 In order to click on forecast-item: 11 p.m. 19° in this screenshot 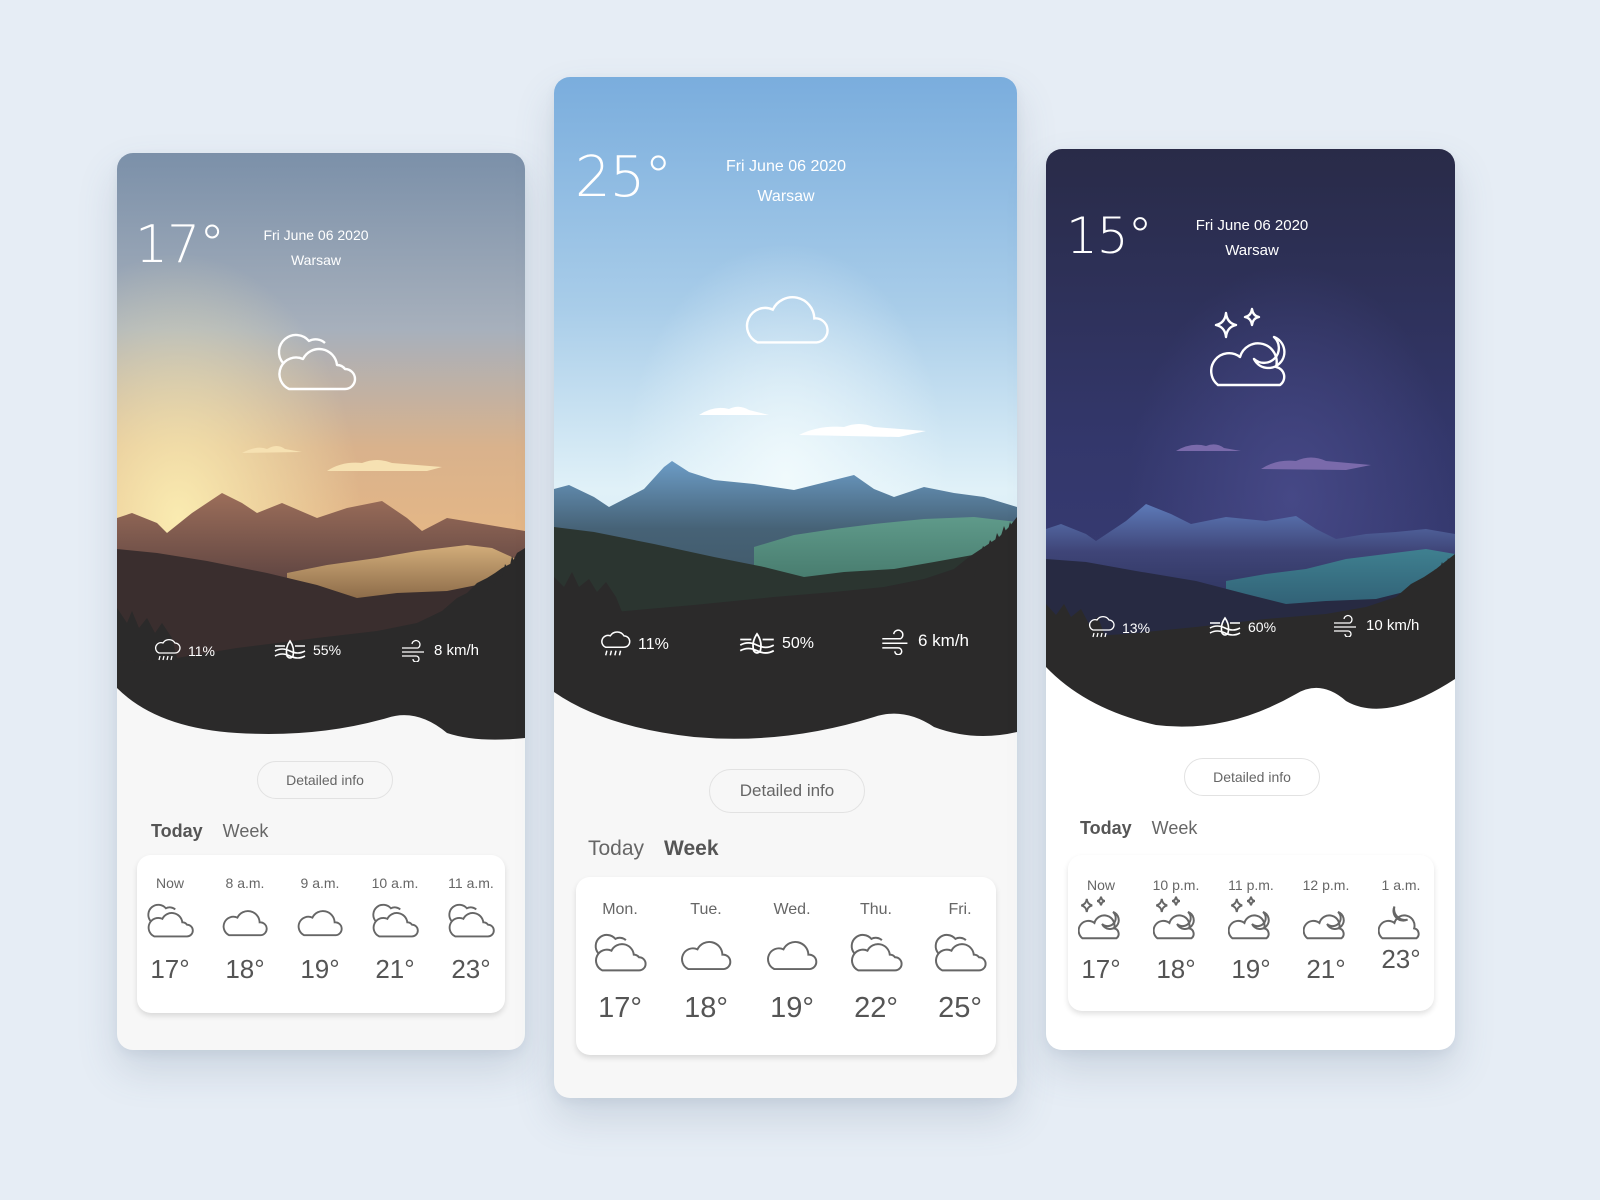, I will do `click(1251, 920)`.